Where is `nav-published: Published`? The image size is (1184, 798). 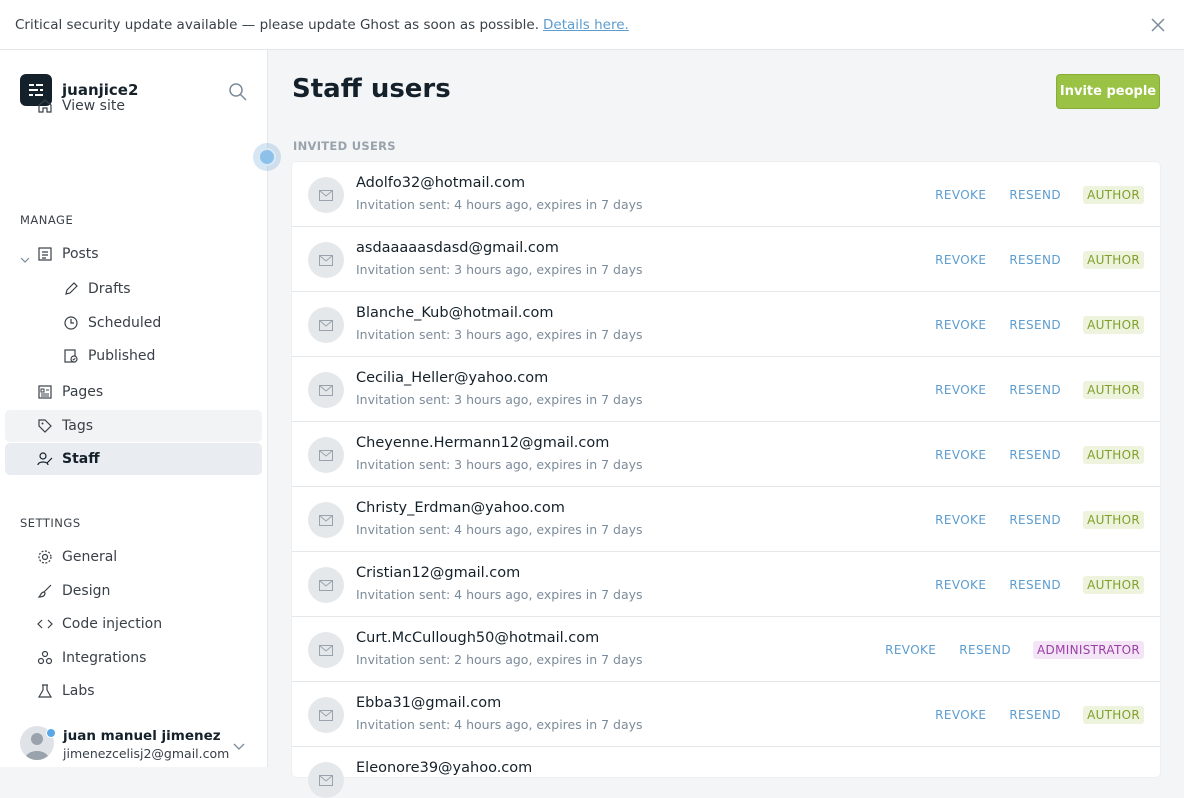 nav-published: Published is located at coordinates (133, 356).